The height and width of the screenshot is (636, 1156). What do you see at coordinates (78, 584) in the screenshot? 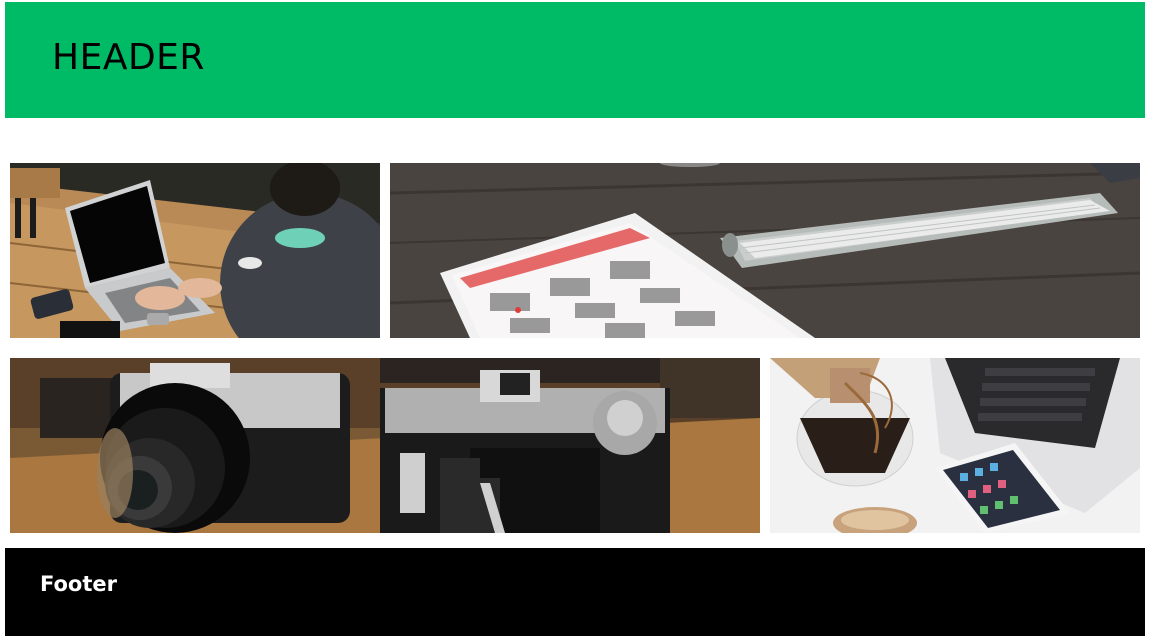
I see `footer-text: Footer` at bounding box center [78, 584].